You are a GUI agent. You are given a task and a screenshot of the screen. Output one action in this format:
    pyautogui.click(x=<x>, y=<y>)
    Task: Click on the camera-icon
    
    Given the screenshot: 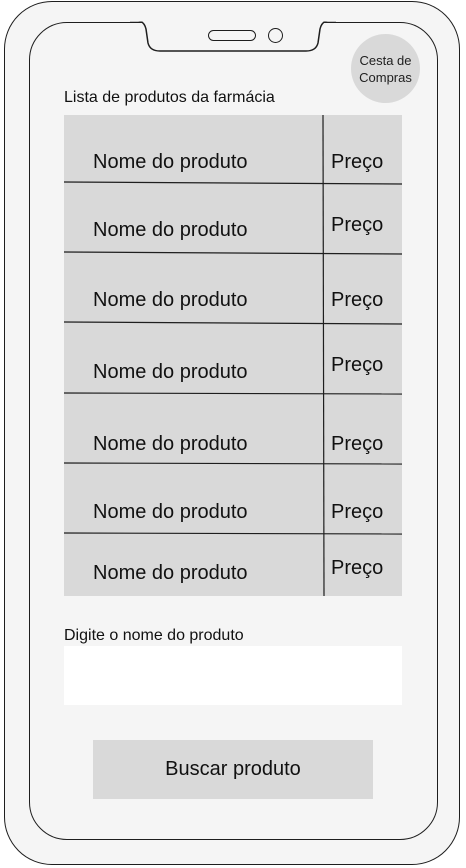 What is the action you would take?
    pyautogui.click(x=275, y=35)
    